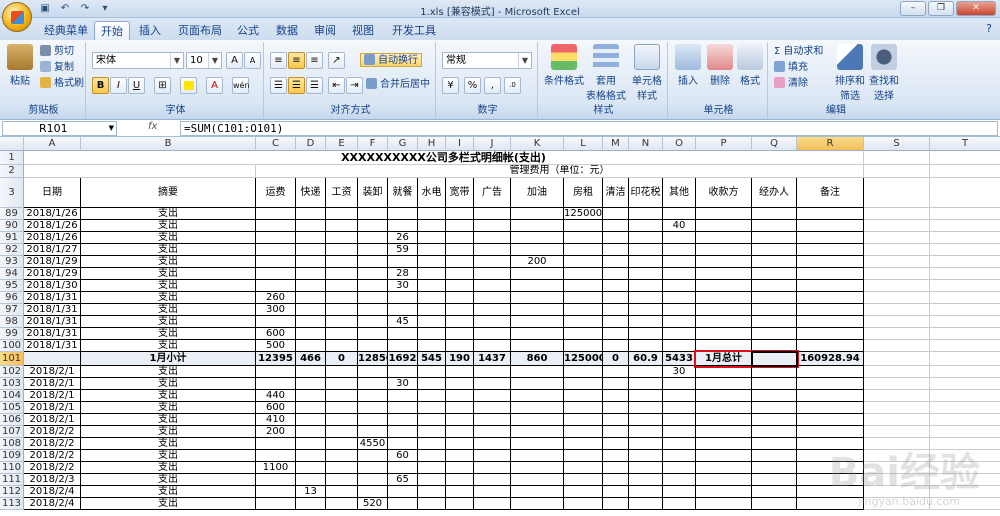 This screenshot has width=1000, height=516. What do you see at coordinates (403, 456) in the screenshot?
I see `cell: 60` at bounding box center [403, 456].